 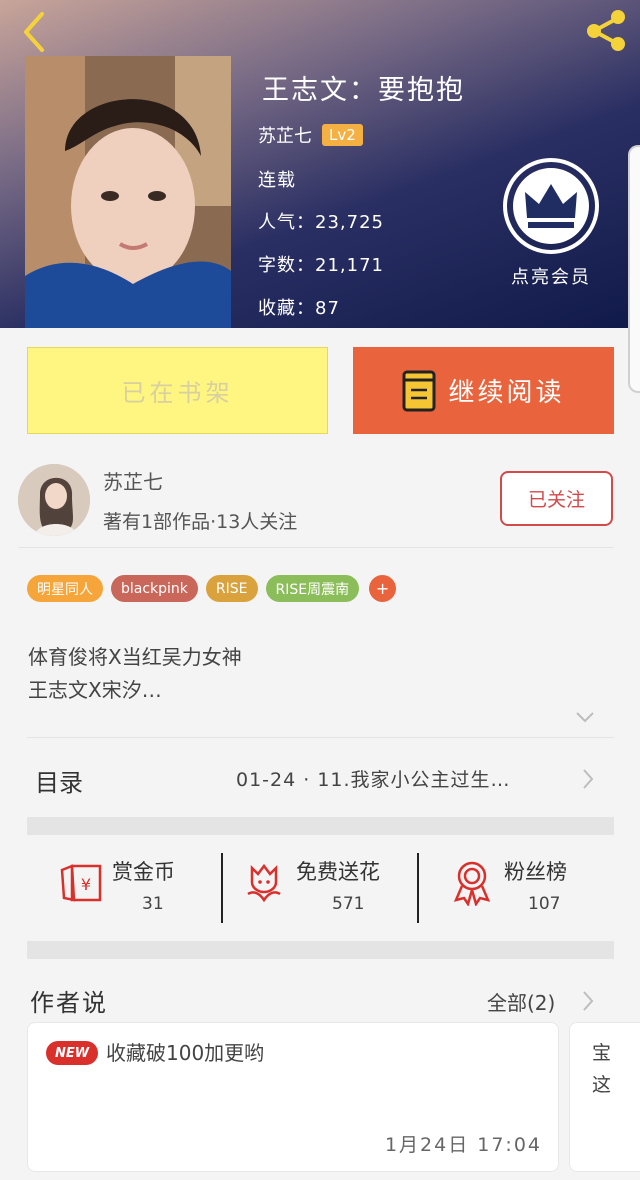 I want to click on word-count-stat: 字数：21,171, so click(x=321, y=265).